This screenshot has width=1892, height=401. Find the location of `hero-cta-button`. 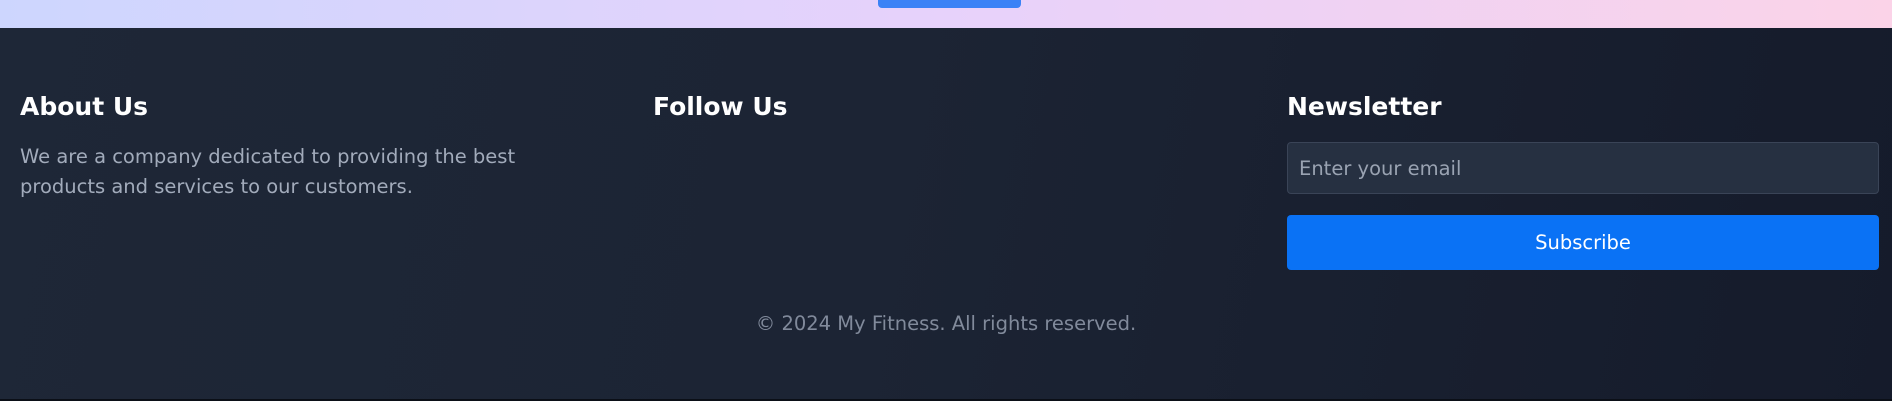

hero-cta-button is located at coordinates (949, 4).